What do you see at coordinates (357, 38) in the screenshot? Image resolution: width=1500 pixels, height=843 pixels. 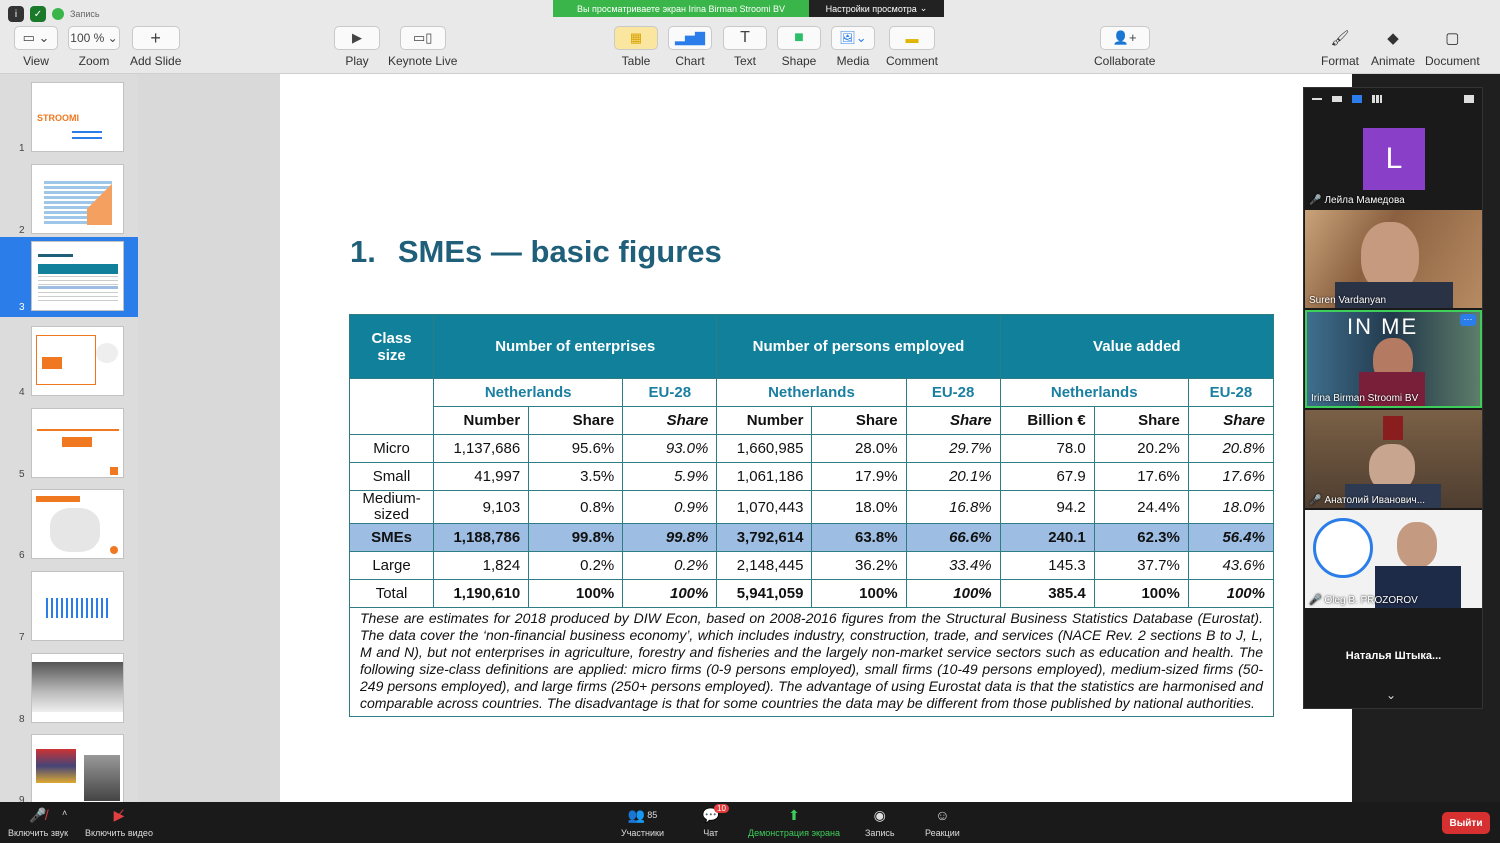 I see `play-icon: ▶` at bounding box center [357, 38].